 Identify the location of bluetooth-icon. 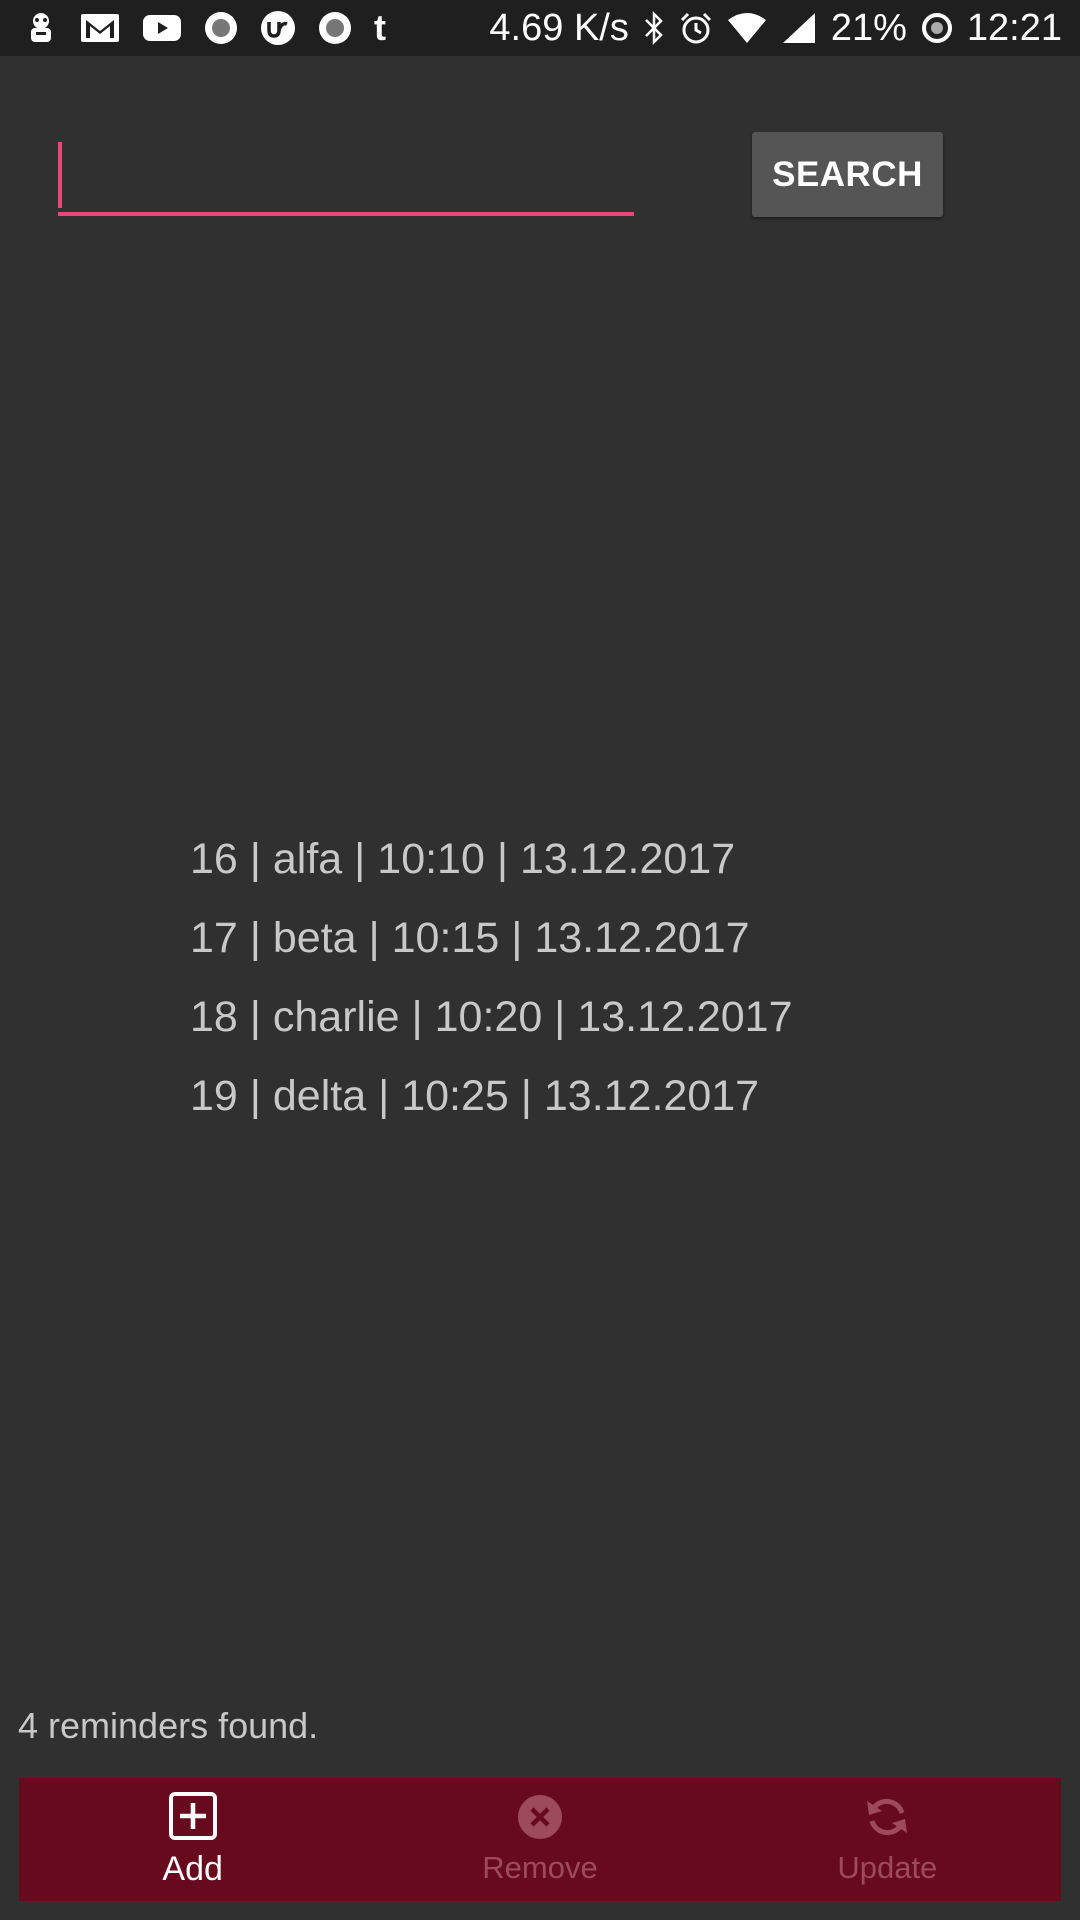
(654, 28).